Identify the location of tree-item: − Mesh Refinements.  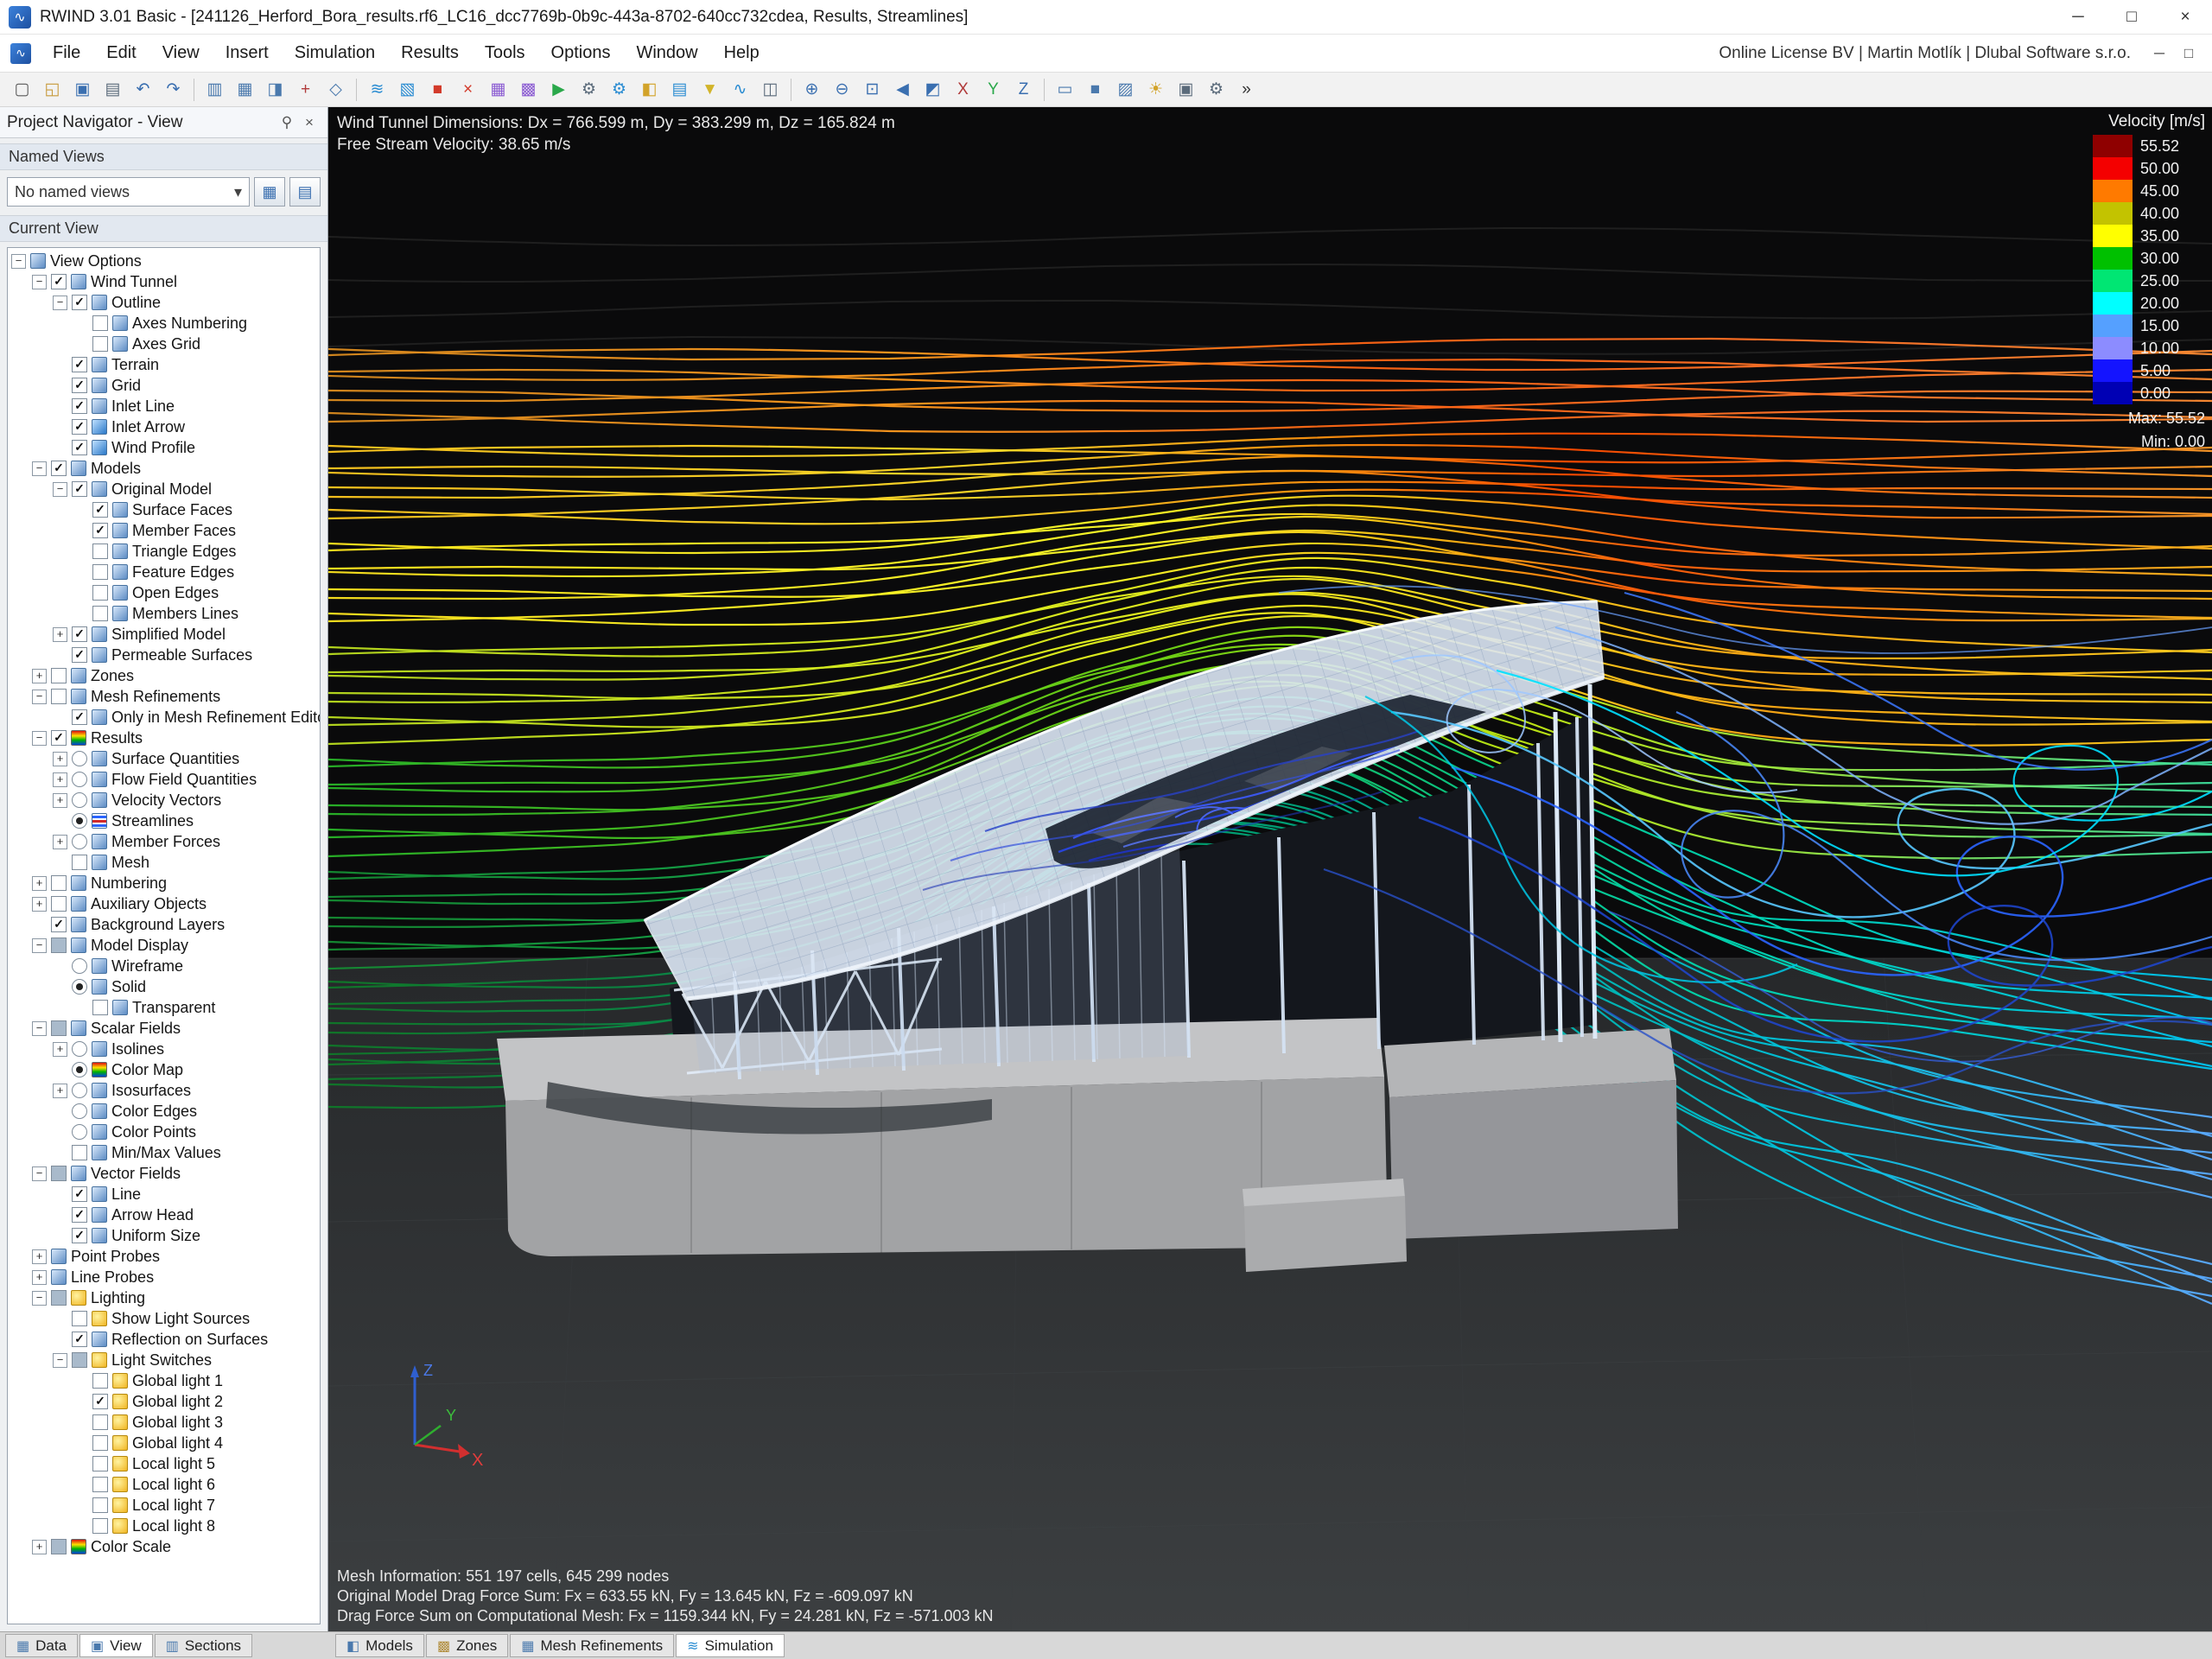
(164, 696).